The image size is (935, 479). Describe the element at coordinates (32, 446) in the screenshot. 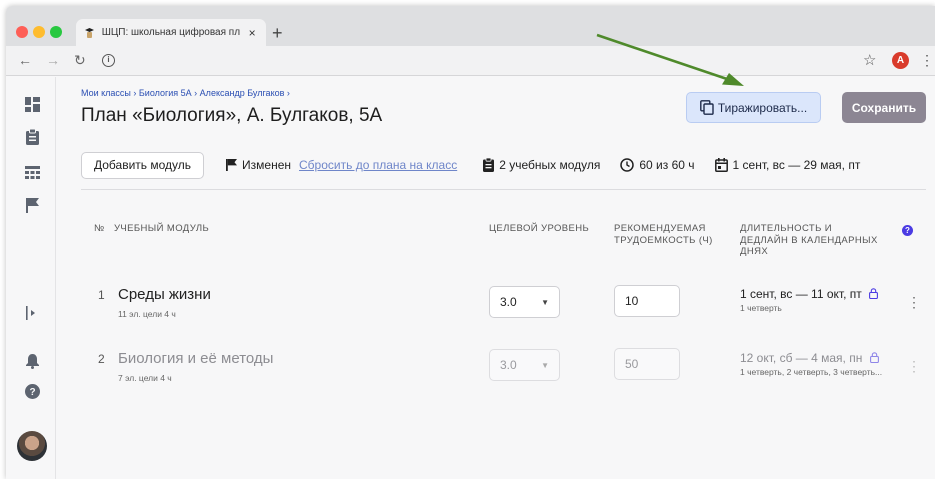

I see `user-avatar` at that location.